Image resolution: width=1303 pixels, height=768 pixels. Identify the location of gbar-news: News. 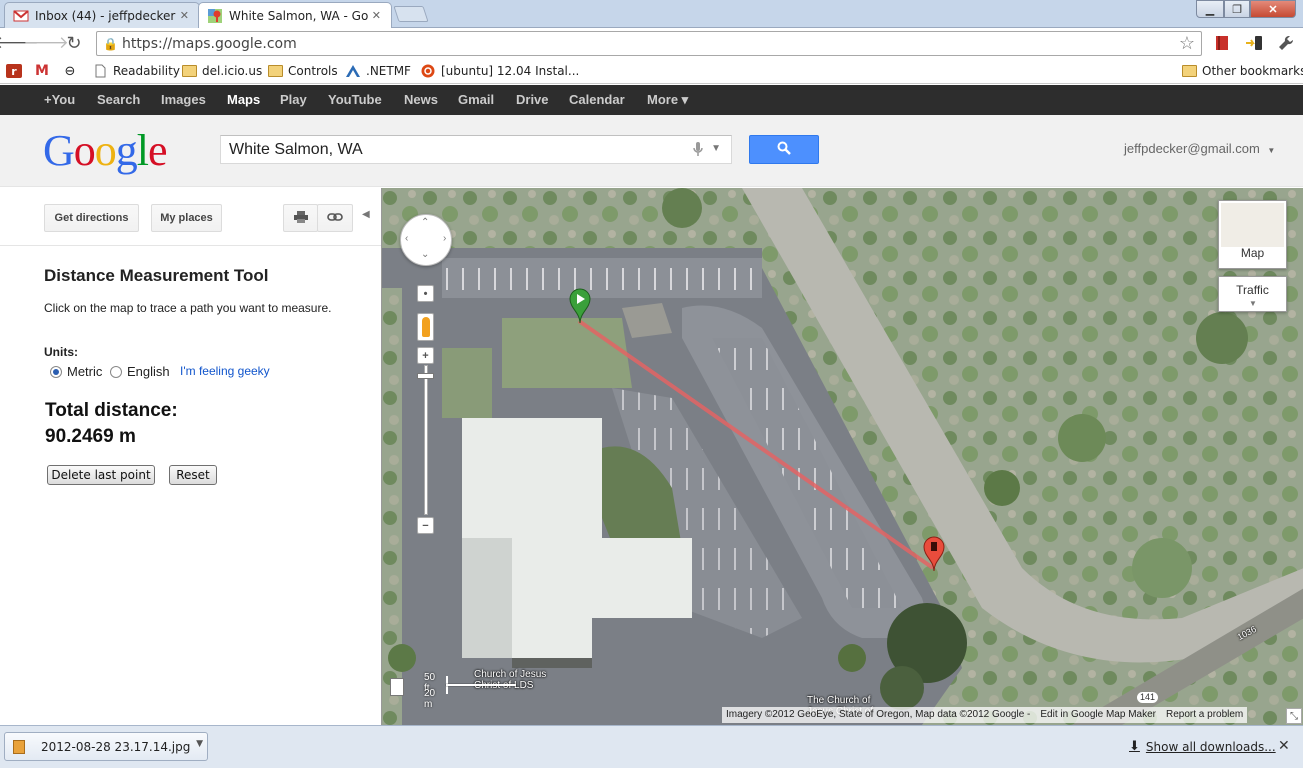
(421, 100).